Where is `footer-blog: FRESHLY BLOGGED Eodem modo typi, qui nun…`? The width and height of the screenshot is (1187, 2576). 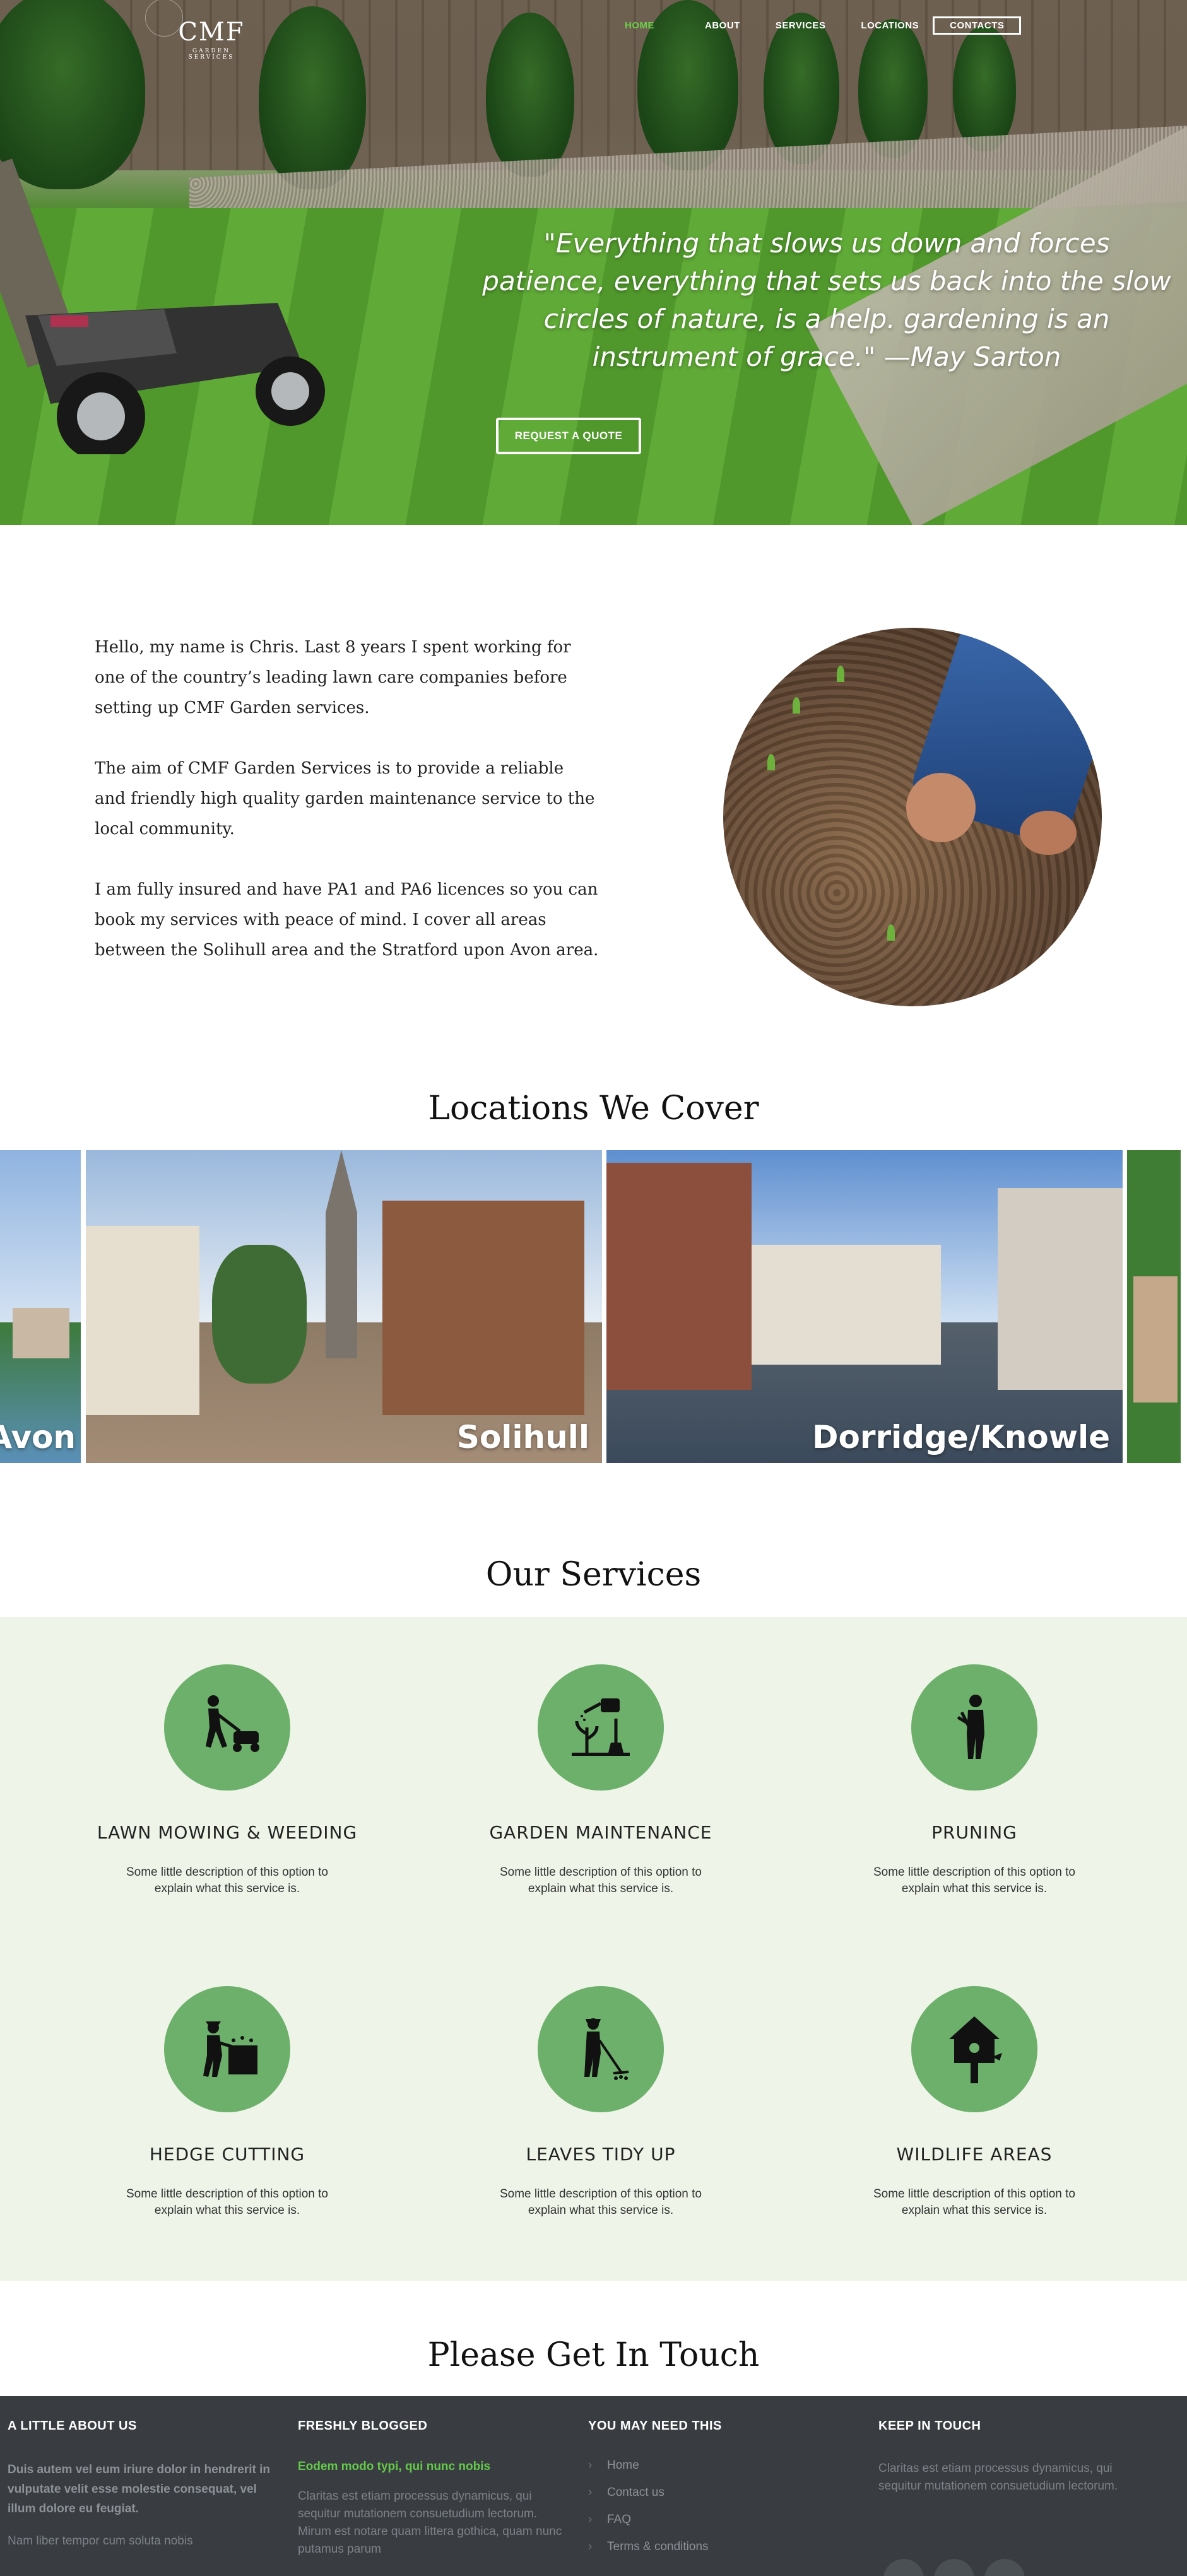
footer-blog: FRESHLY BLOGGED Eodem modo typi, qui nun… is located at coordinates (430, 2488).